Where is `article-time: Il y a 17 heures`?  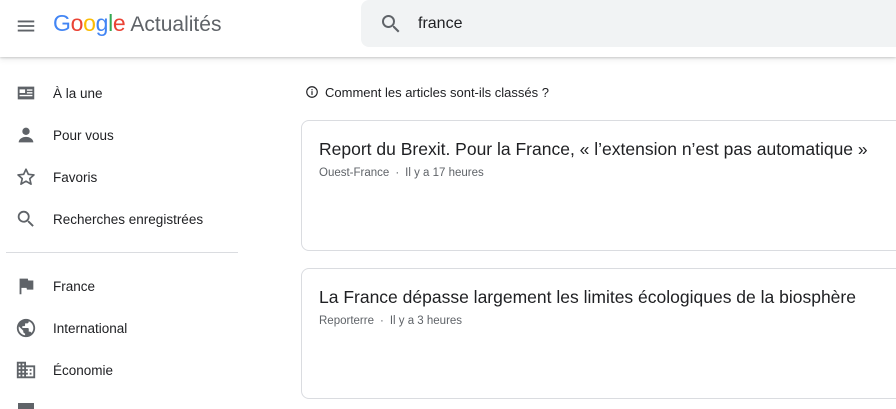
article-time: Il y a 17 heures is located at coordinates (444, 173).